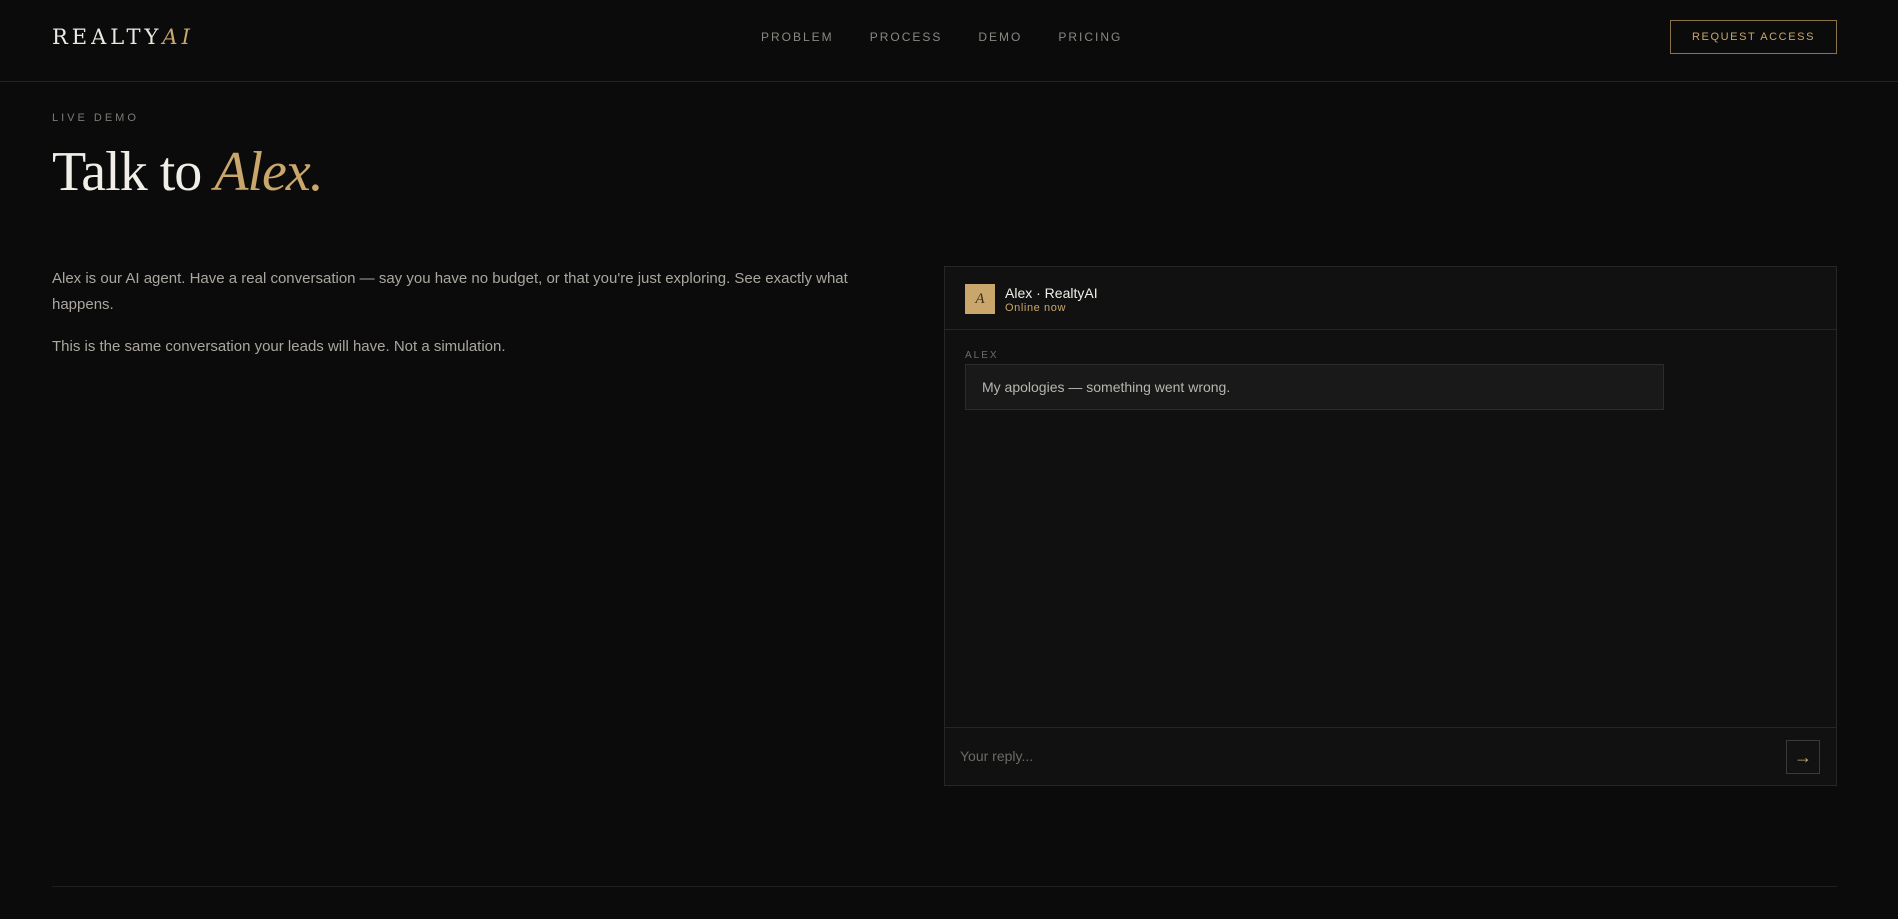 The image size is (1898, 919). I want to click on page-title-accent: Alex., so click(268, 172).